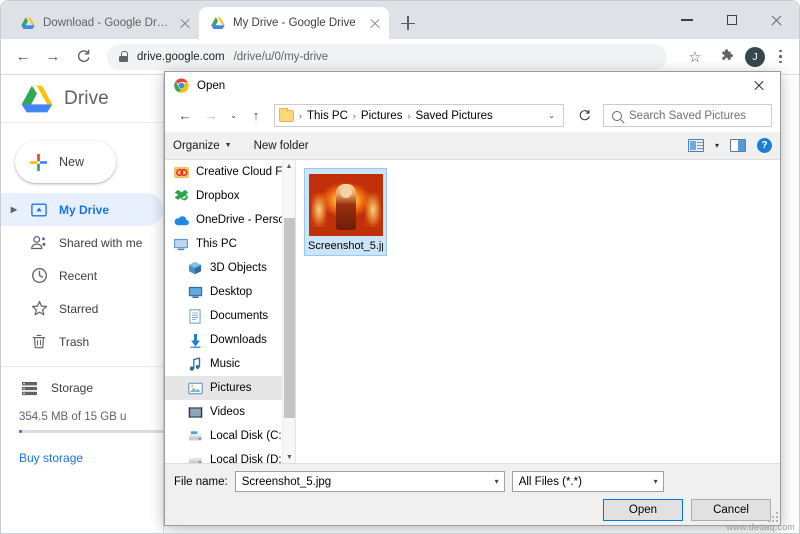 This screenshot has width=800, height=534. Describe the element at coordinates (195, 340) in the screenshot. I see `downloads-icon` at that location.